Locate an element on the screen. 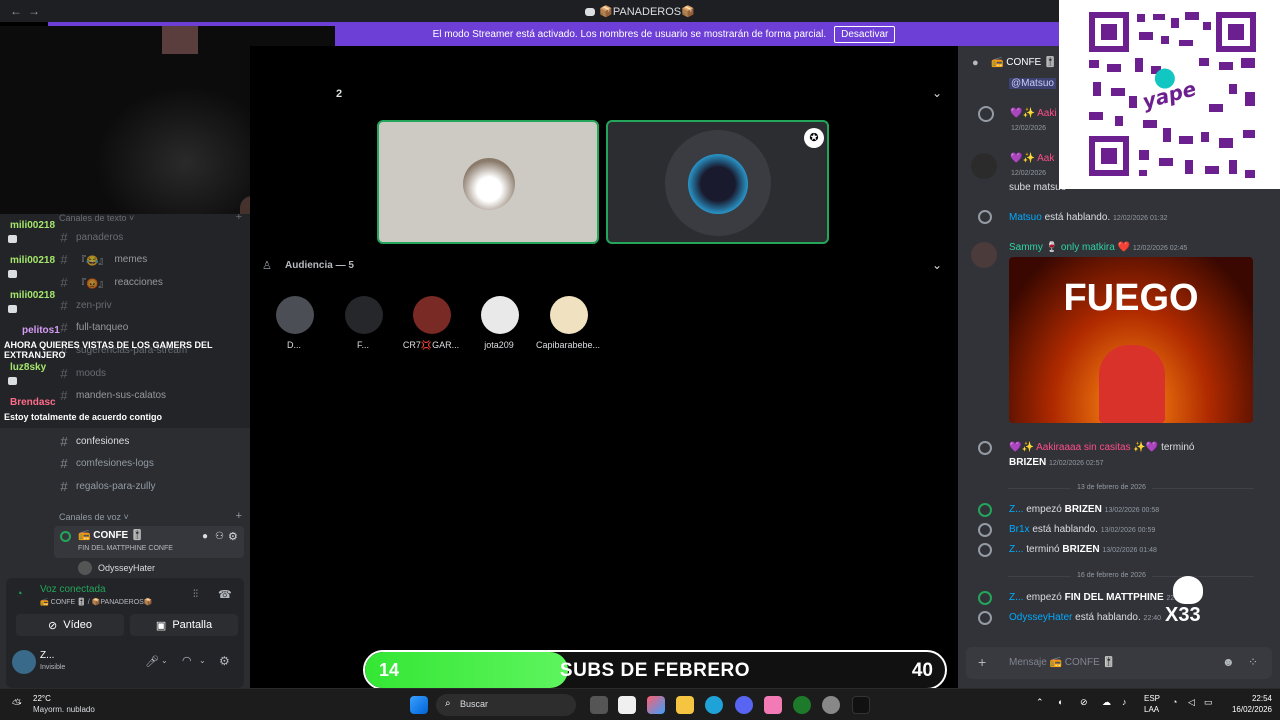 This screenshot has height=720, width=1280. skull-icon is located at coordinates (1188, 590).